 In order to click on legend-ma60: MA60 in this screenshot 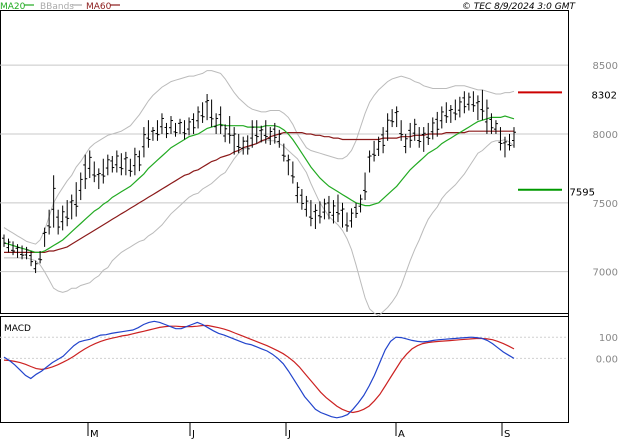, I will do `click(99, 7)`.